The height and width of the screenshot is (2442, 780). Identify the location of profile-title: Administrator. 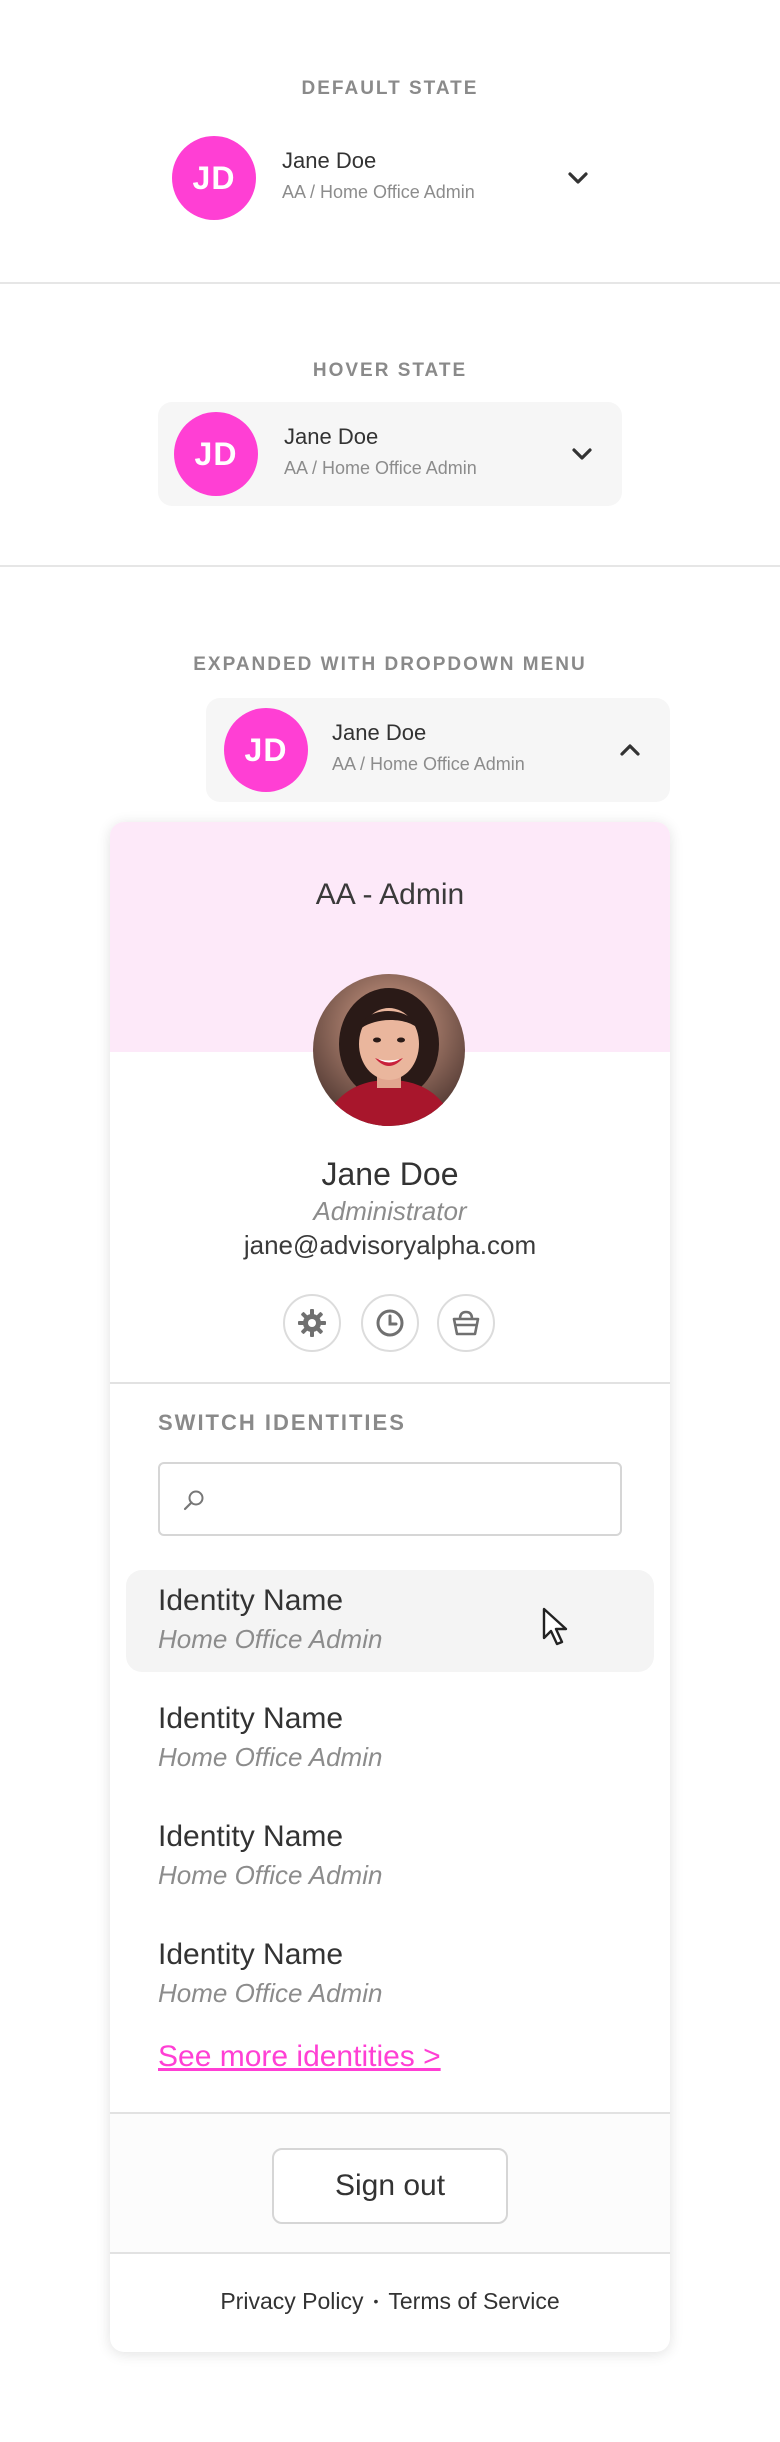
(390, 1211).